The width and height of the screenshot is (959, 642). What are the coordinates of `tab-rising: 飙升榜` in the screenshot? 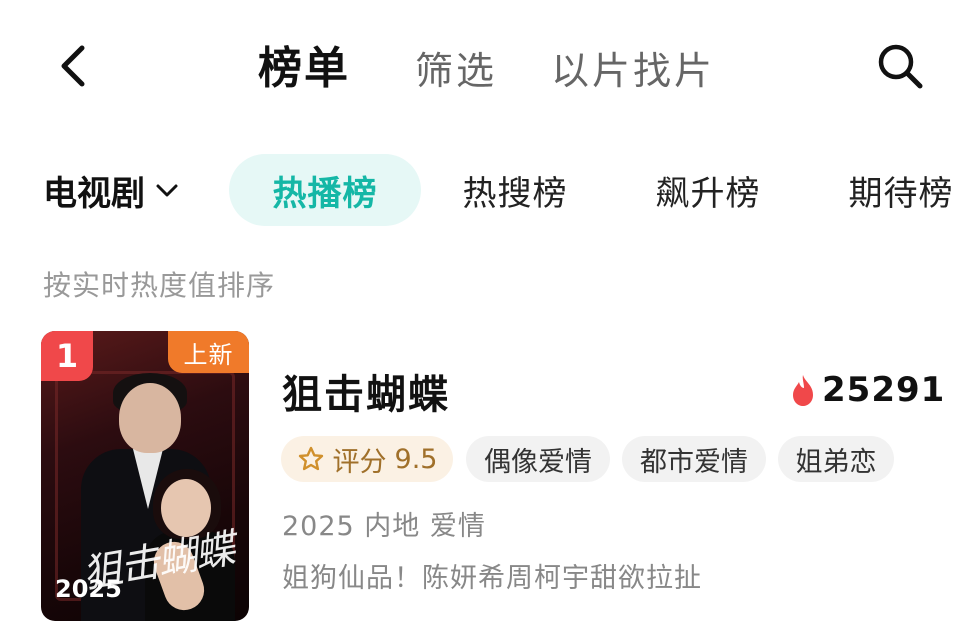 It's located at (708, 190).